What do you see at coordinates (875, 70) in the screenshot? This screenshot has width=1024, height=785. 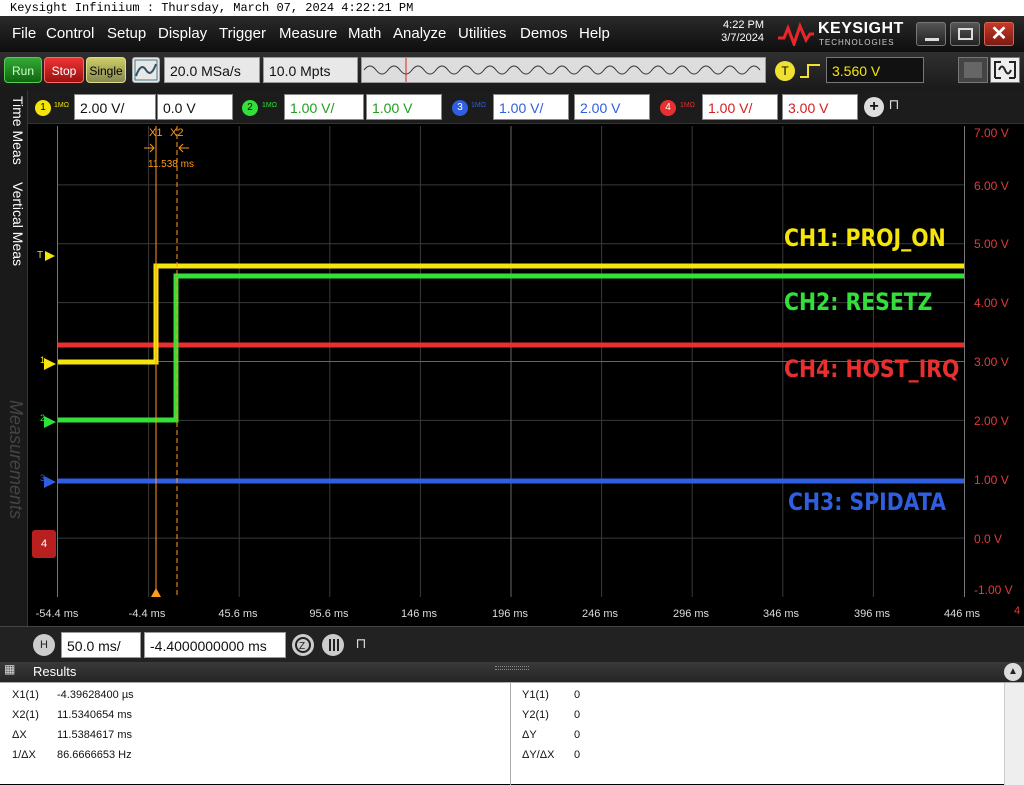 I see `trigger-level-field: 3.560 V` at bounding box center [875, 70].